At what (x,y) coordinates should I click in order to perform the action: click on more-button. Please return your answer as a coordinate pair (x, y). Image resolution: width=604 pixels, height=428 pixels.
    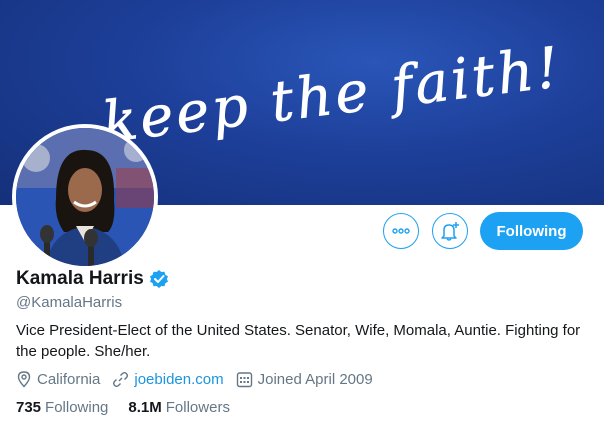
    Looking at the image, I should click on (401, 231).